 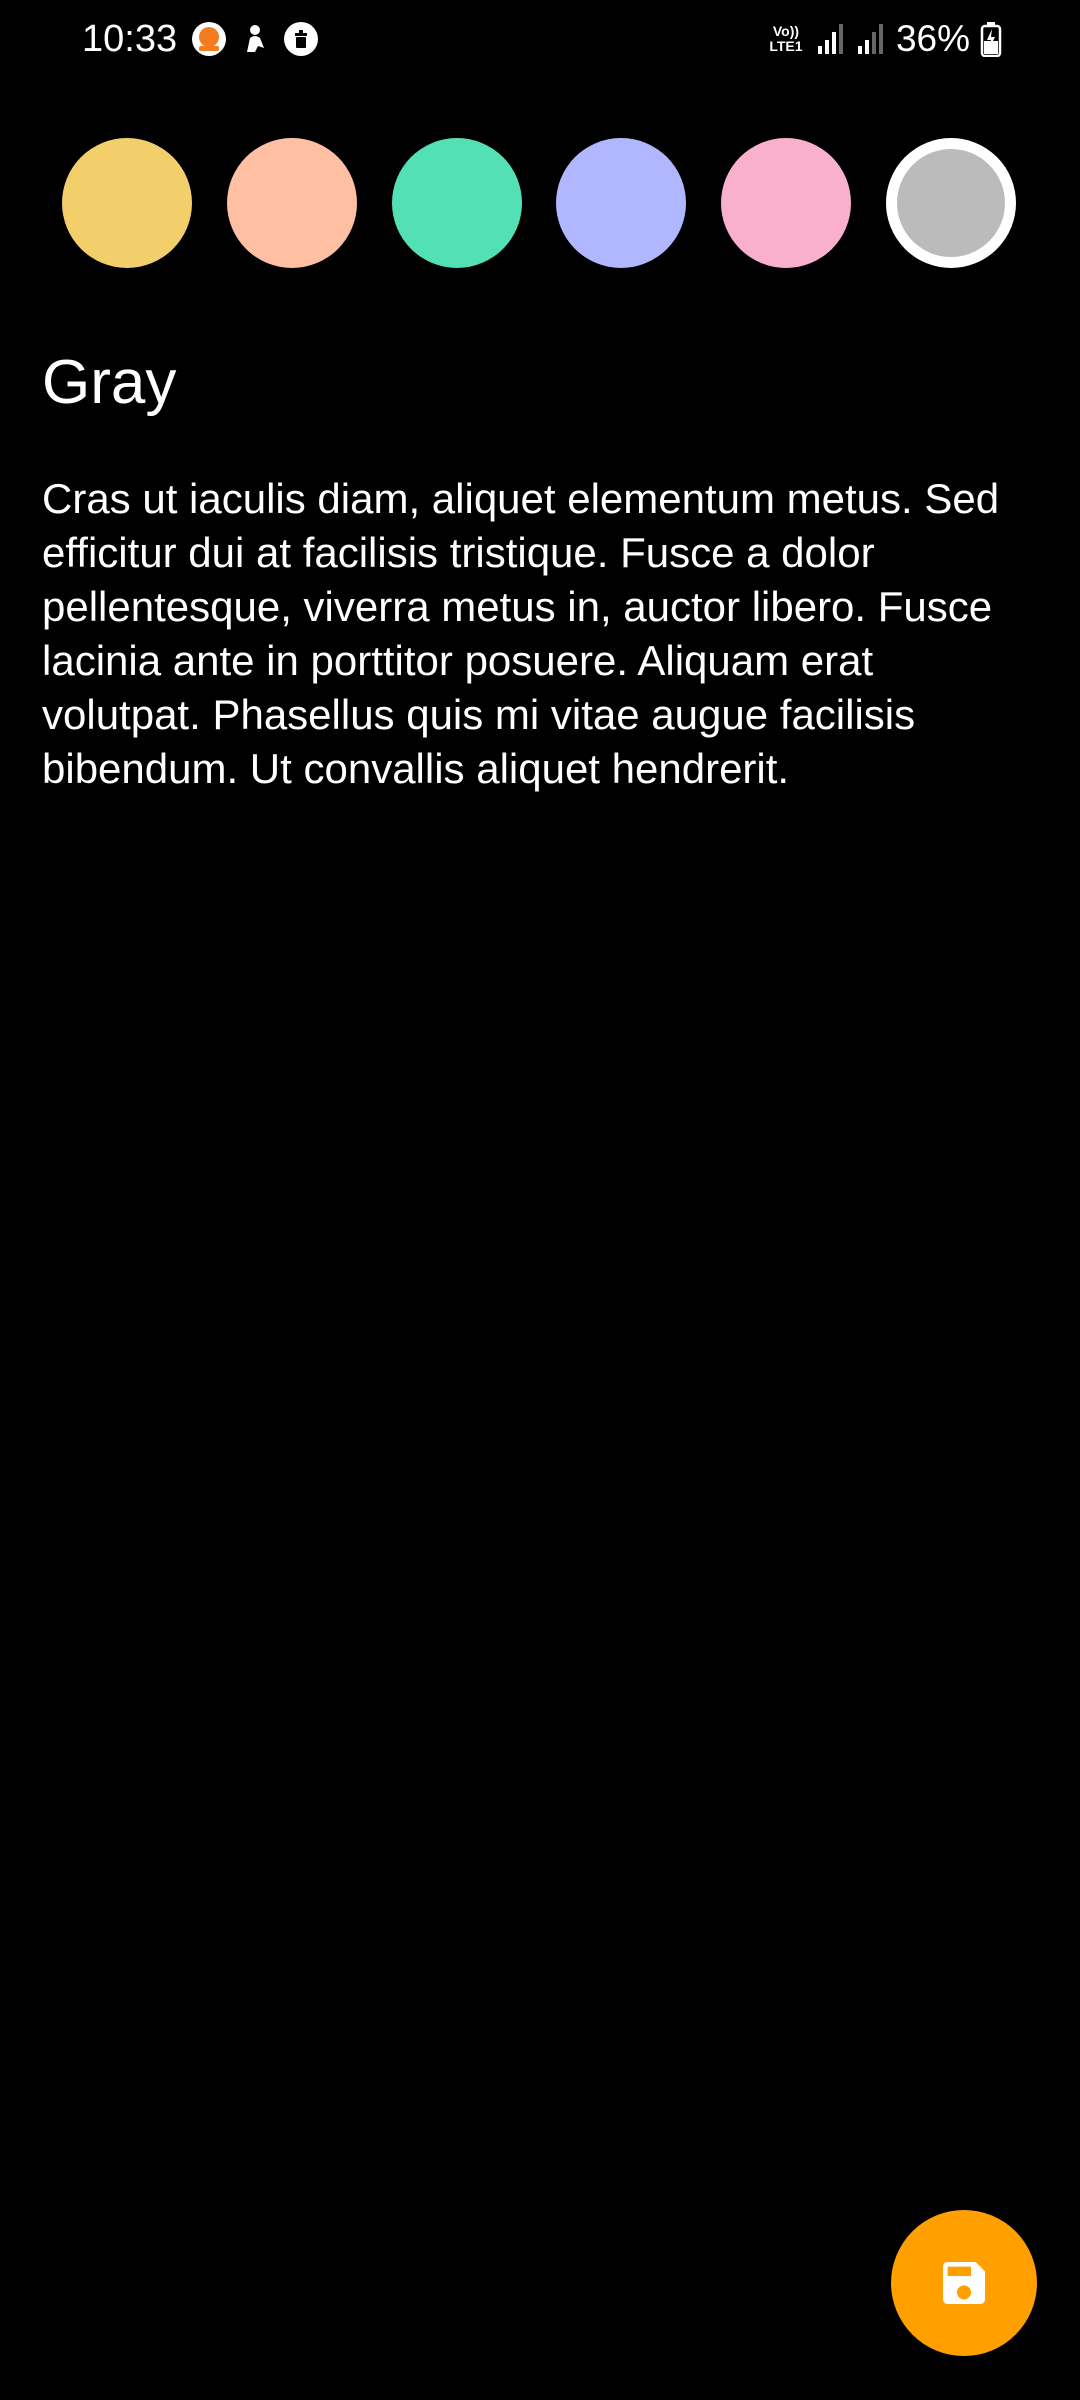 What do you see at coordinates (786, 203) in the screenshot?
I see `color-swatch-pink` at bounding box center [786, 203].